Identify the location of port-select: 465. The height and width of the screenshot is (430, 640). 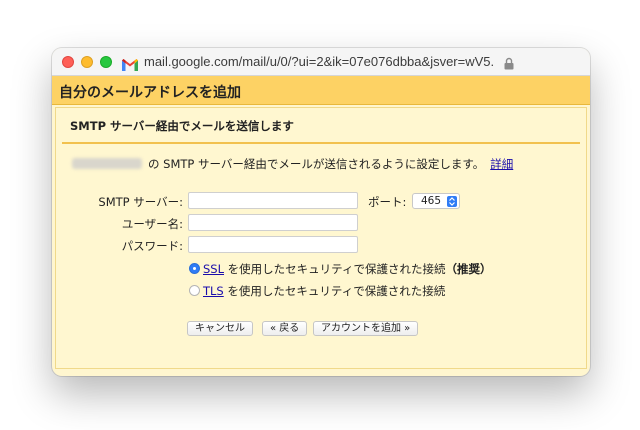
(436, 201).